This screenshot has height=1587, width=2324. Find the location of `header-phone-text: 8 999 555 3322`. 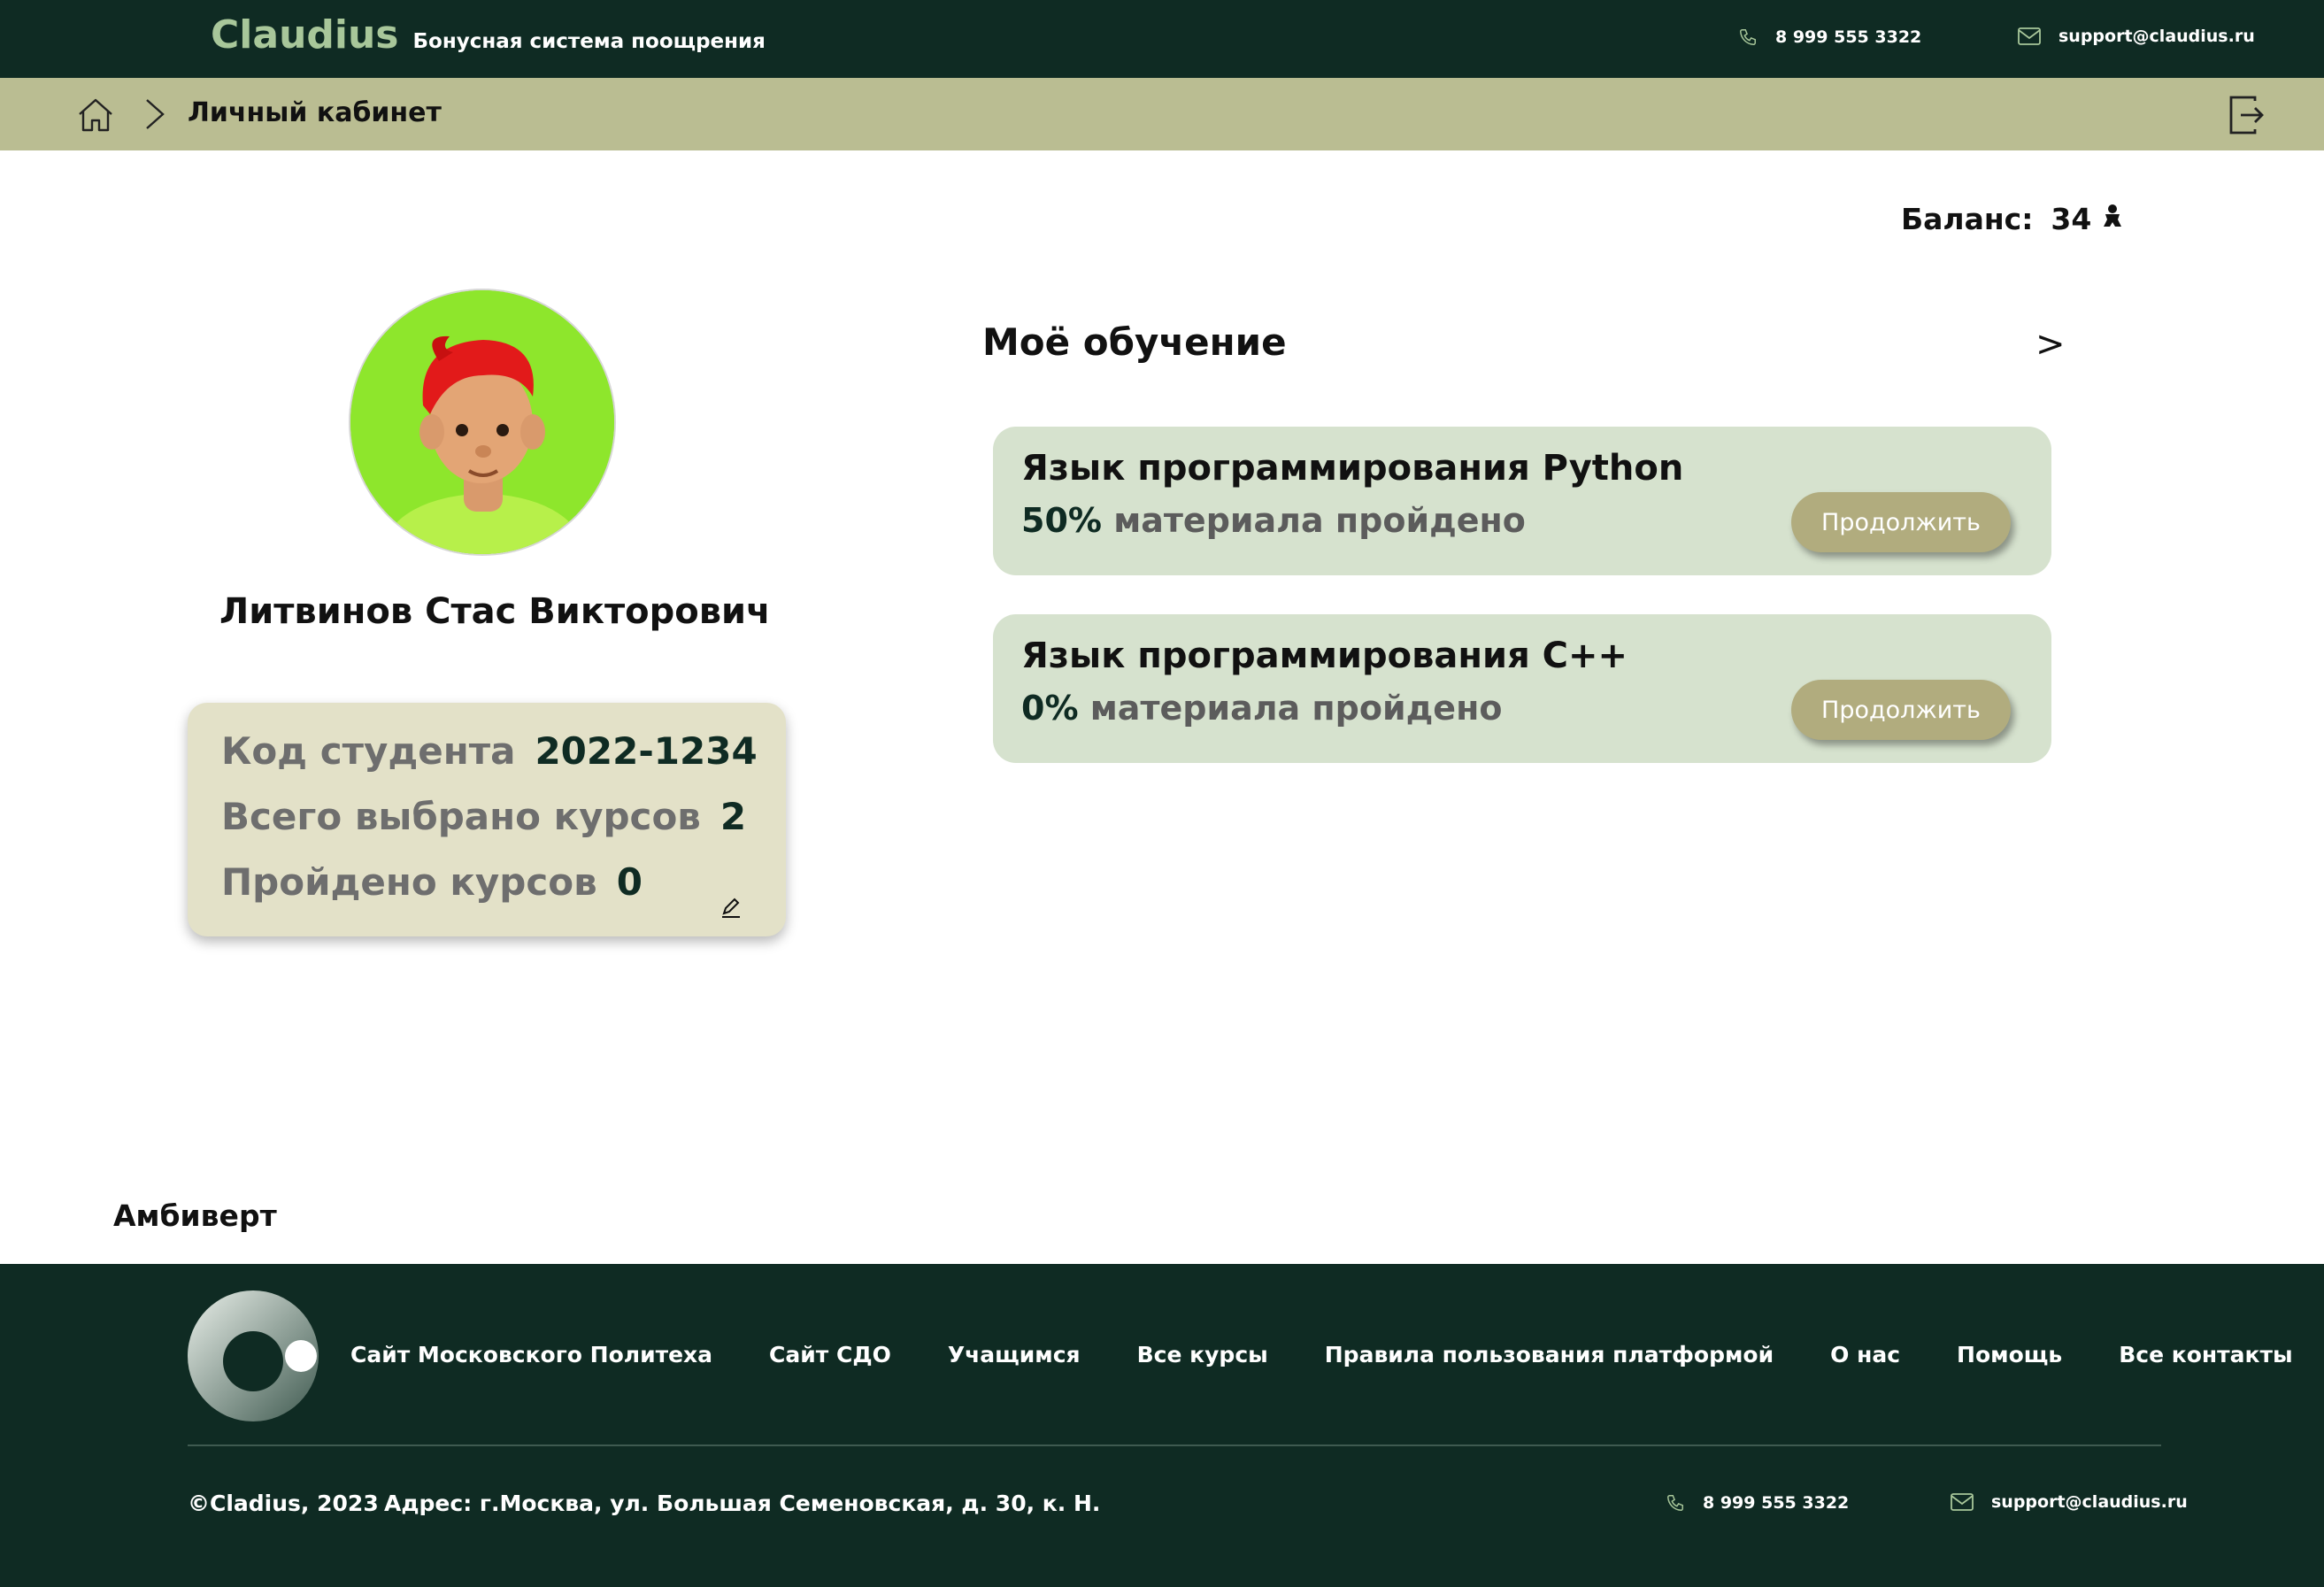

header-phone-text: 8 999 555 3322 is located at coordinates (1848, 37).